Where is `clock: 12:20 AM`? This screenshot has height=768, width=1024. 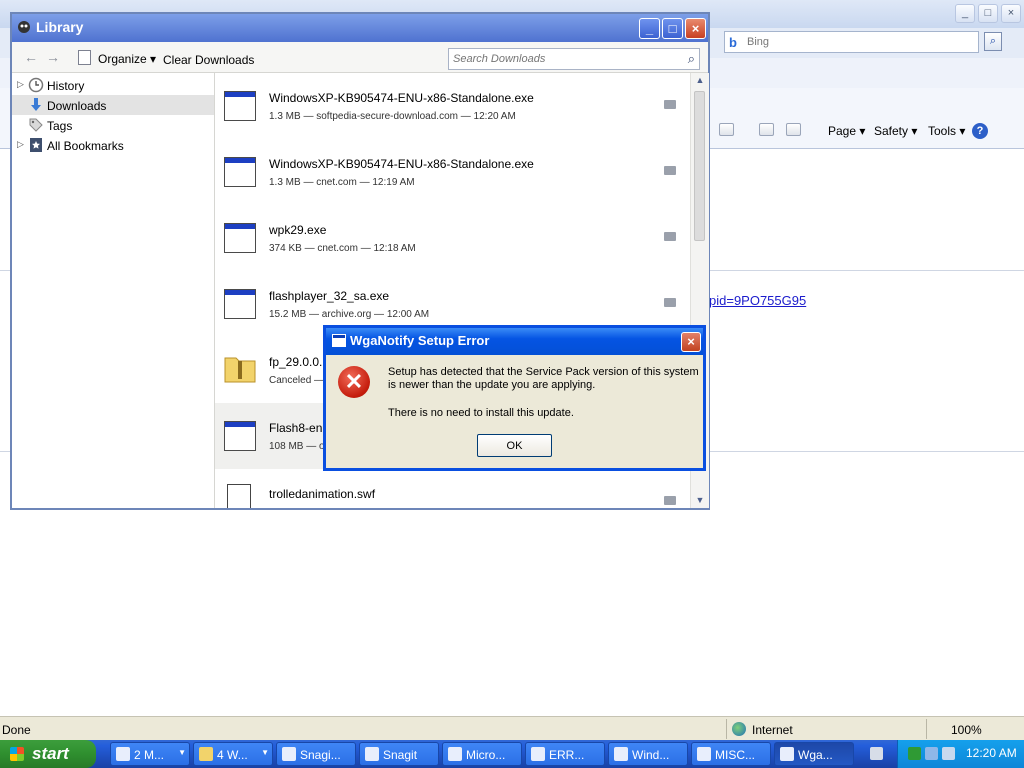
clock: 12:20 AM is located at coordinates (991, 753).